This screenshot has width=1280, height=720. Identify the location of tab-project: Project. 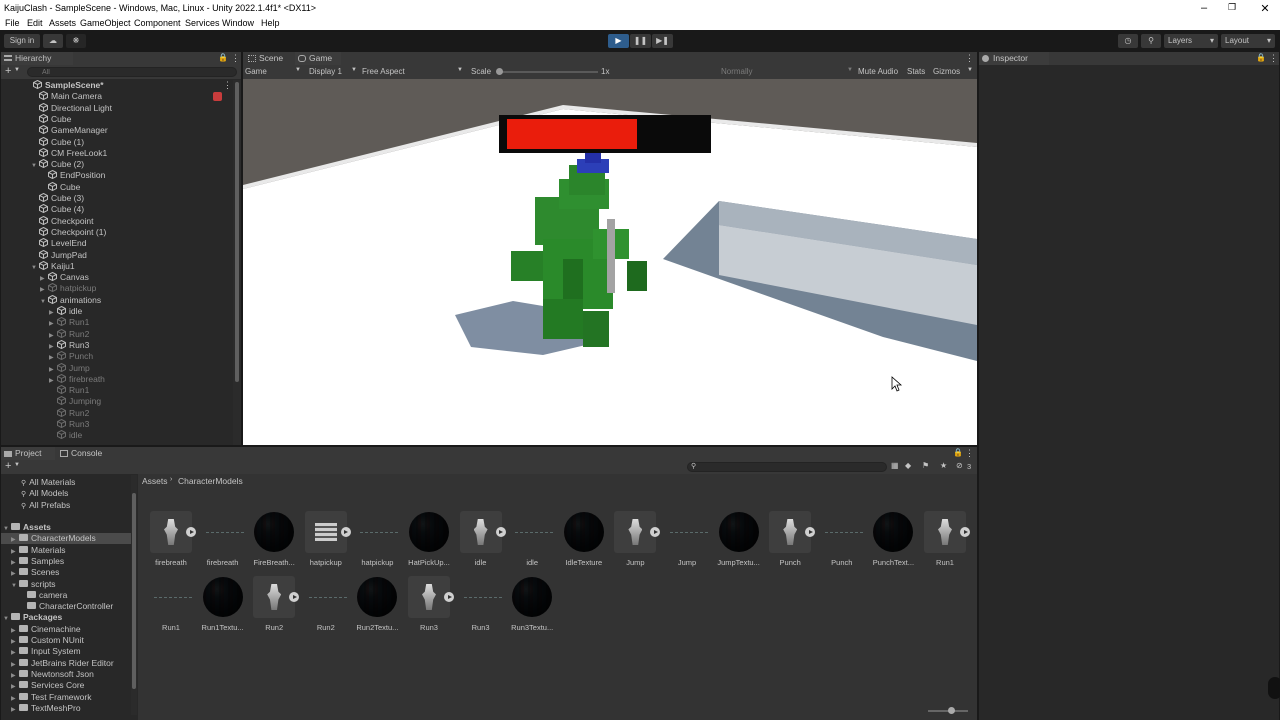
(28, 453).